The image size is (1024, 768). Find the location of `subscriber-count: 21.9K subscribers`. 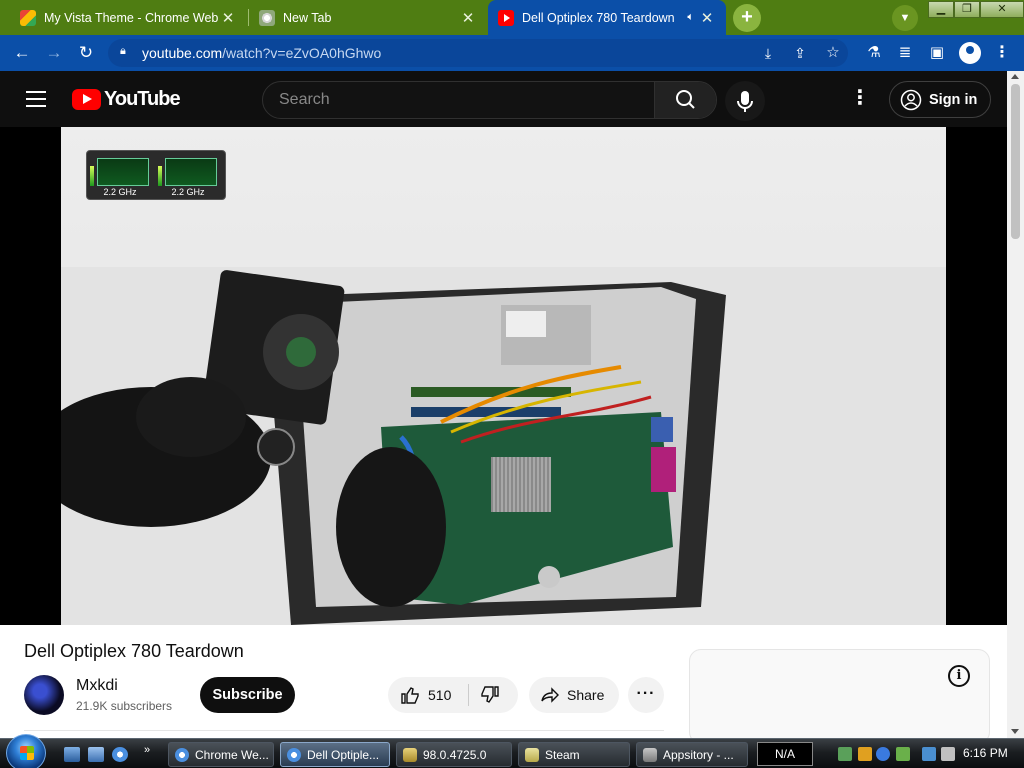

subscriber-count: 21.9K subscribers is located at coordinates (124, 706).